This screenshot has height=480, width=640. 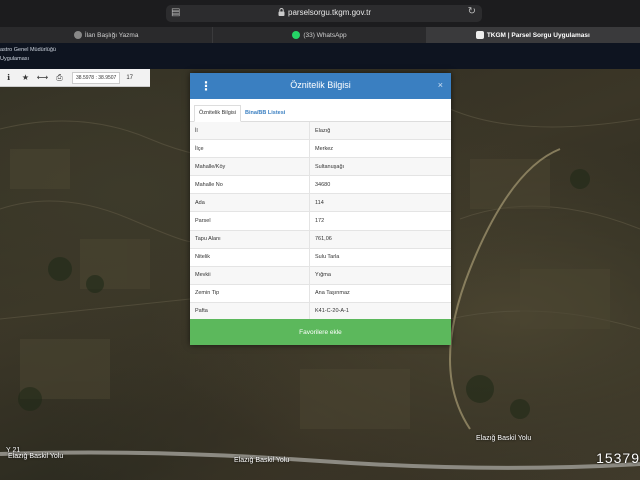 I want to click on tab-whatsapp: (33) WhatsApp, so click(x=320, y=35).